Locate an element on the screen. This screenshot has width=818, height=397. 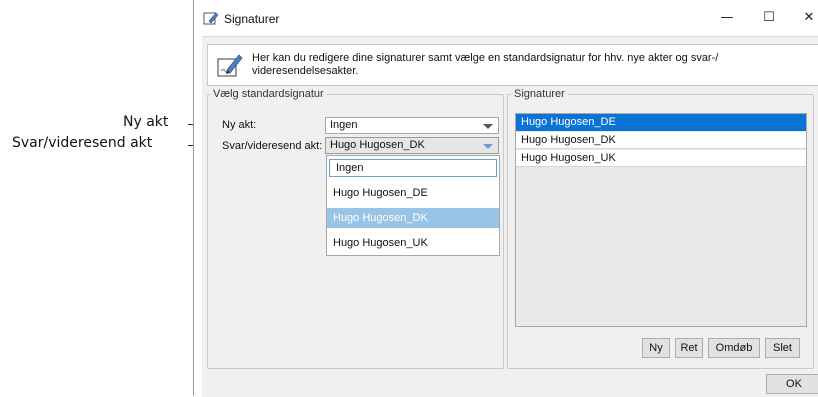
new-act-label: Ny akt: is located at coordinates (239, 125).